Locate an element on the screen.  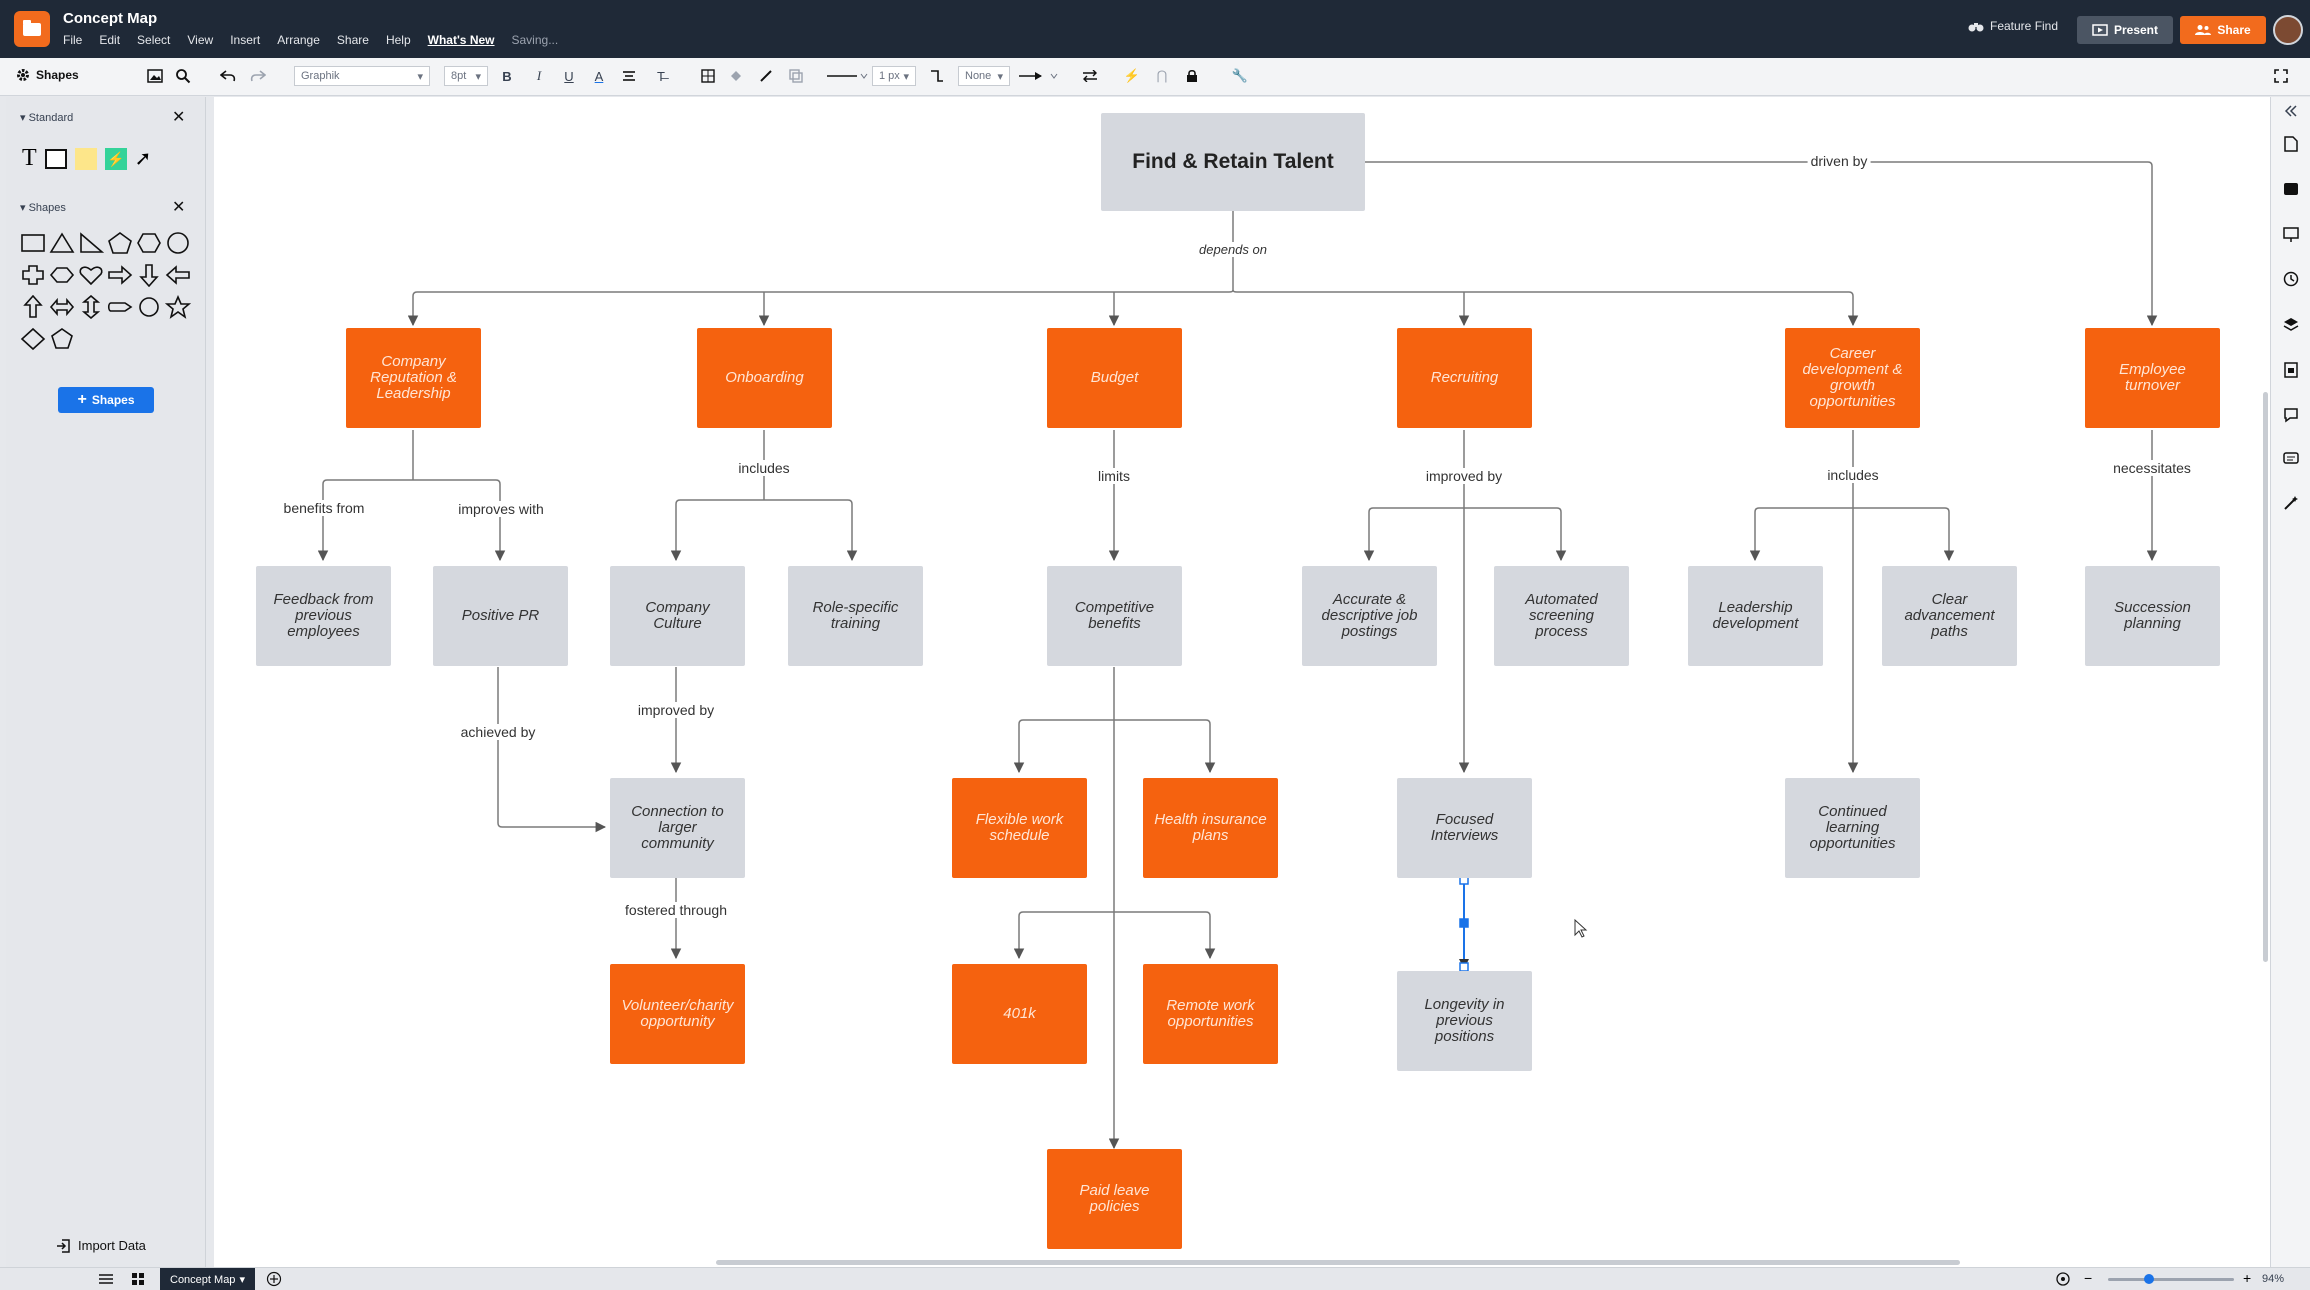
horizontal-scrollbar is located at coordinates (1338, 1262).